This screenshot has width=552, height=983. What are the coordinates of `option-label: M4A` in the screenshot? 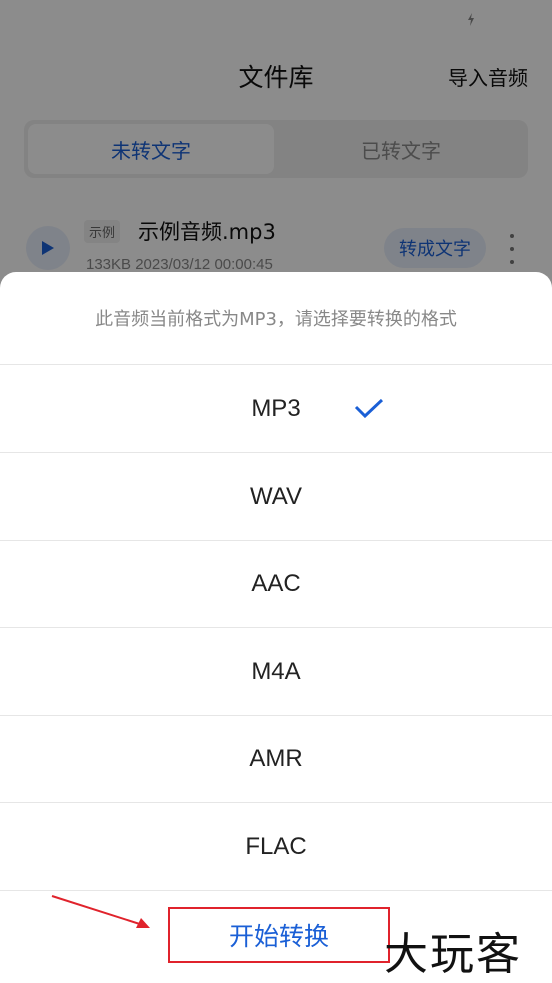 It's located at (276, 671).